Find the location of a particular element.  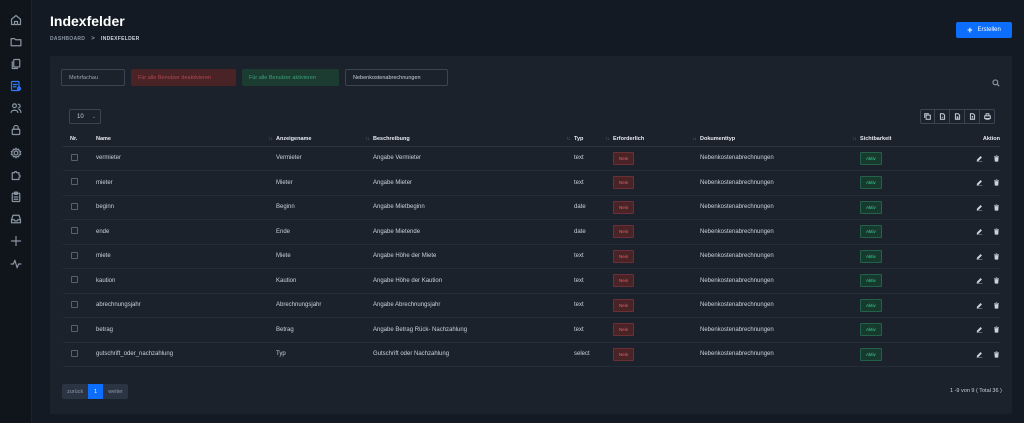

copy-icon is located at coordinates (927, 116).